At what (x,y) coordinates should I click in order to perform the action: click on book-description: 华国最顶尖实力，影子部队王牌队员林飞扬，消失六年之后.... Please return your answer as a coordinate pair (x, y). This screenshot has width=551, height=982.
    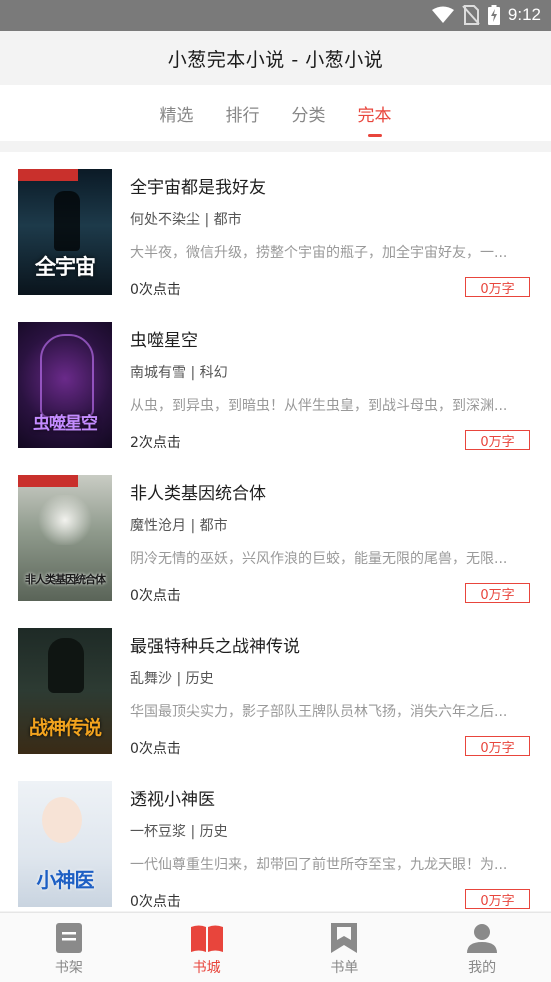
    Looking at the image, I should click on (319, 712).